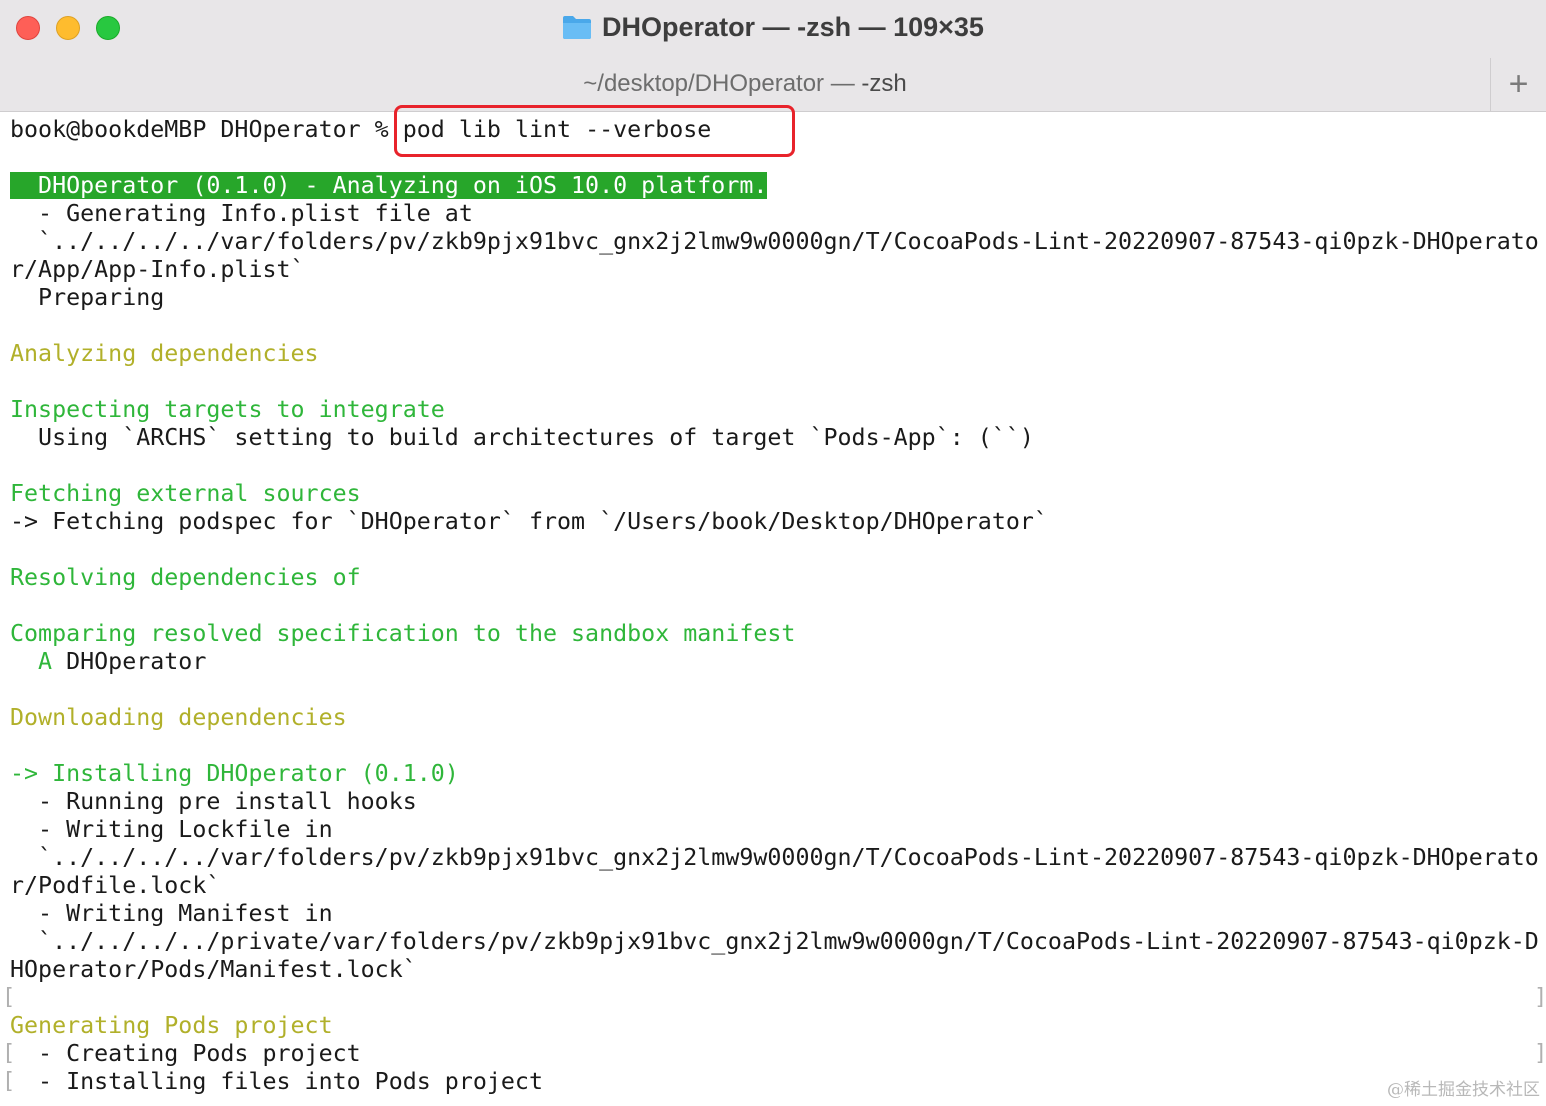 Image resolution: width=1546 pixels, height=1106 pixels. I want to click on watermark: @稀土掘金技术社区, so click(1463, 1090).